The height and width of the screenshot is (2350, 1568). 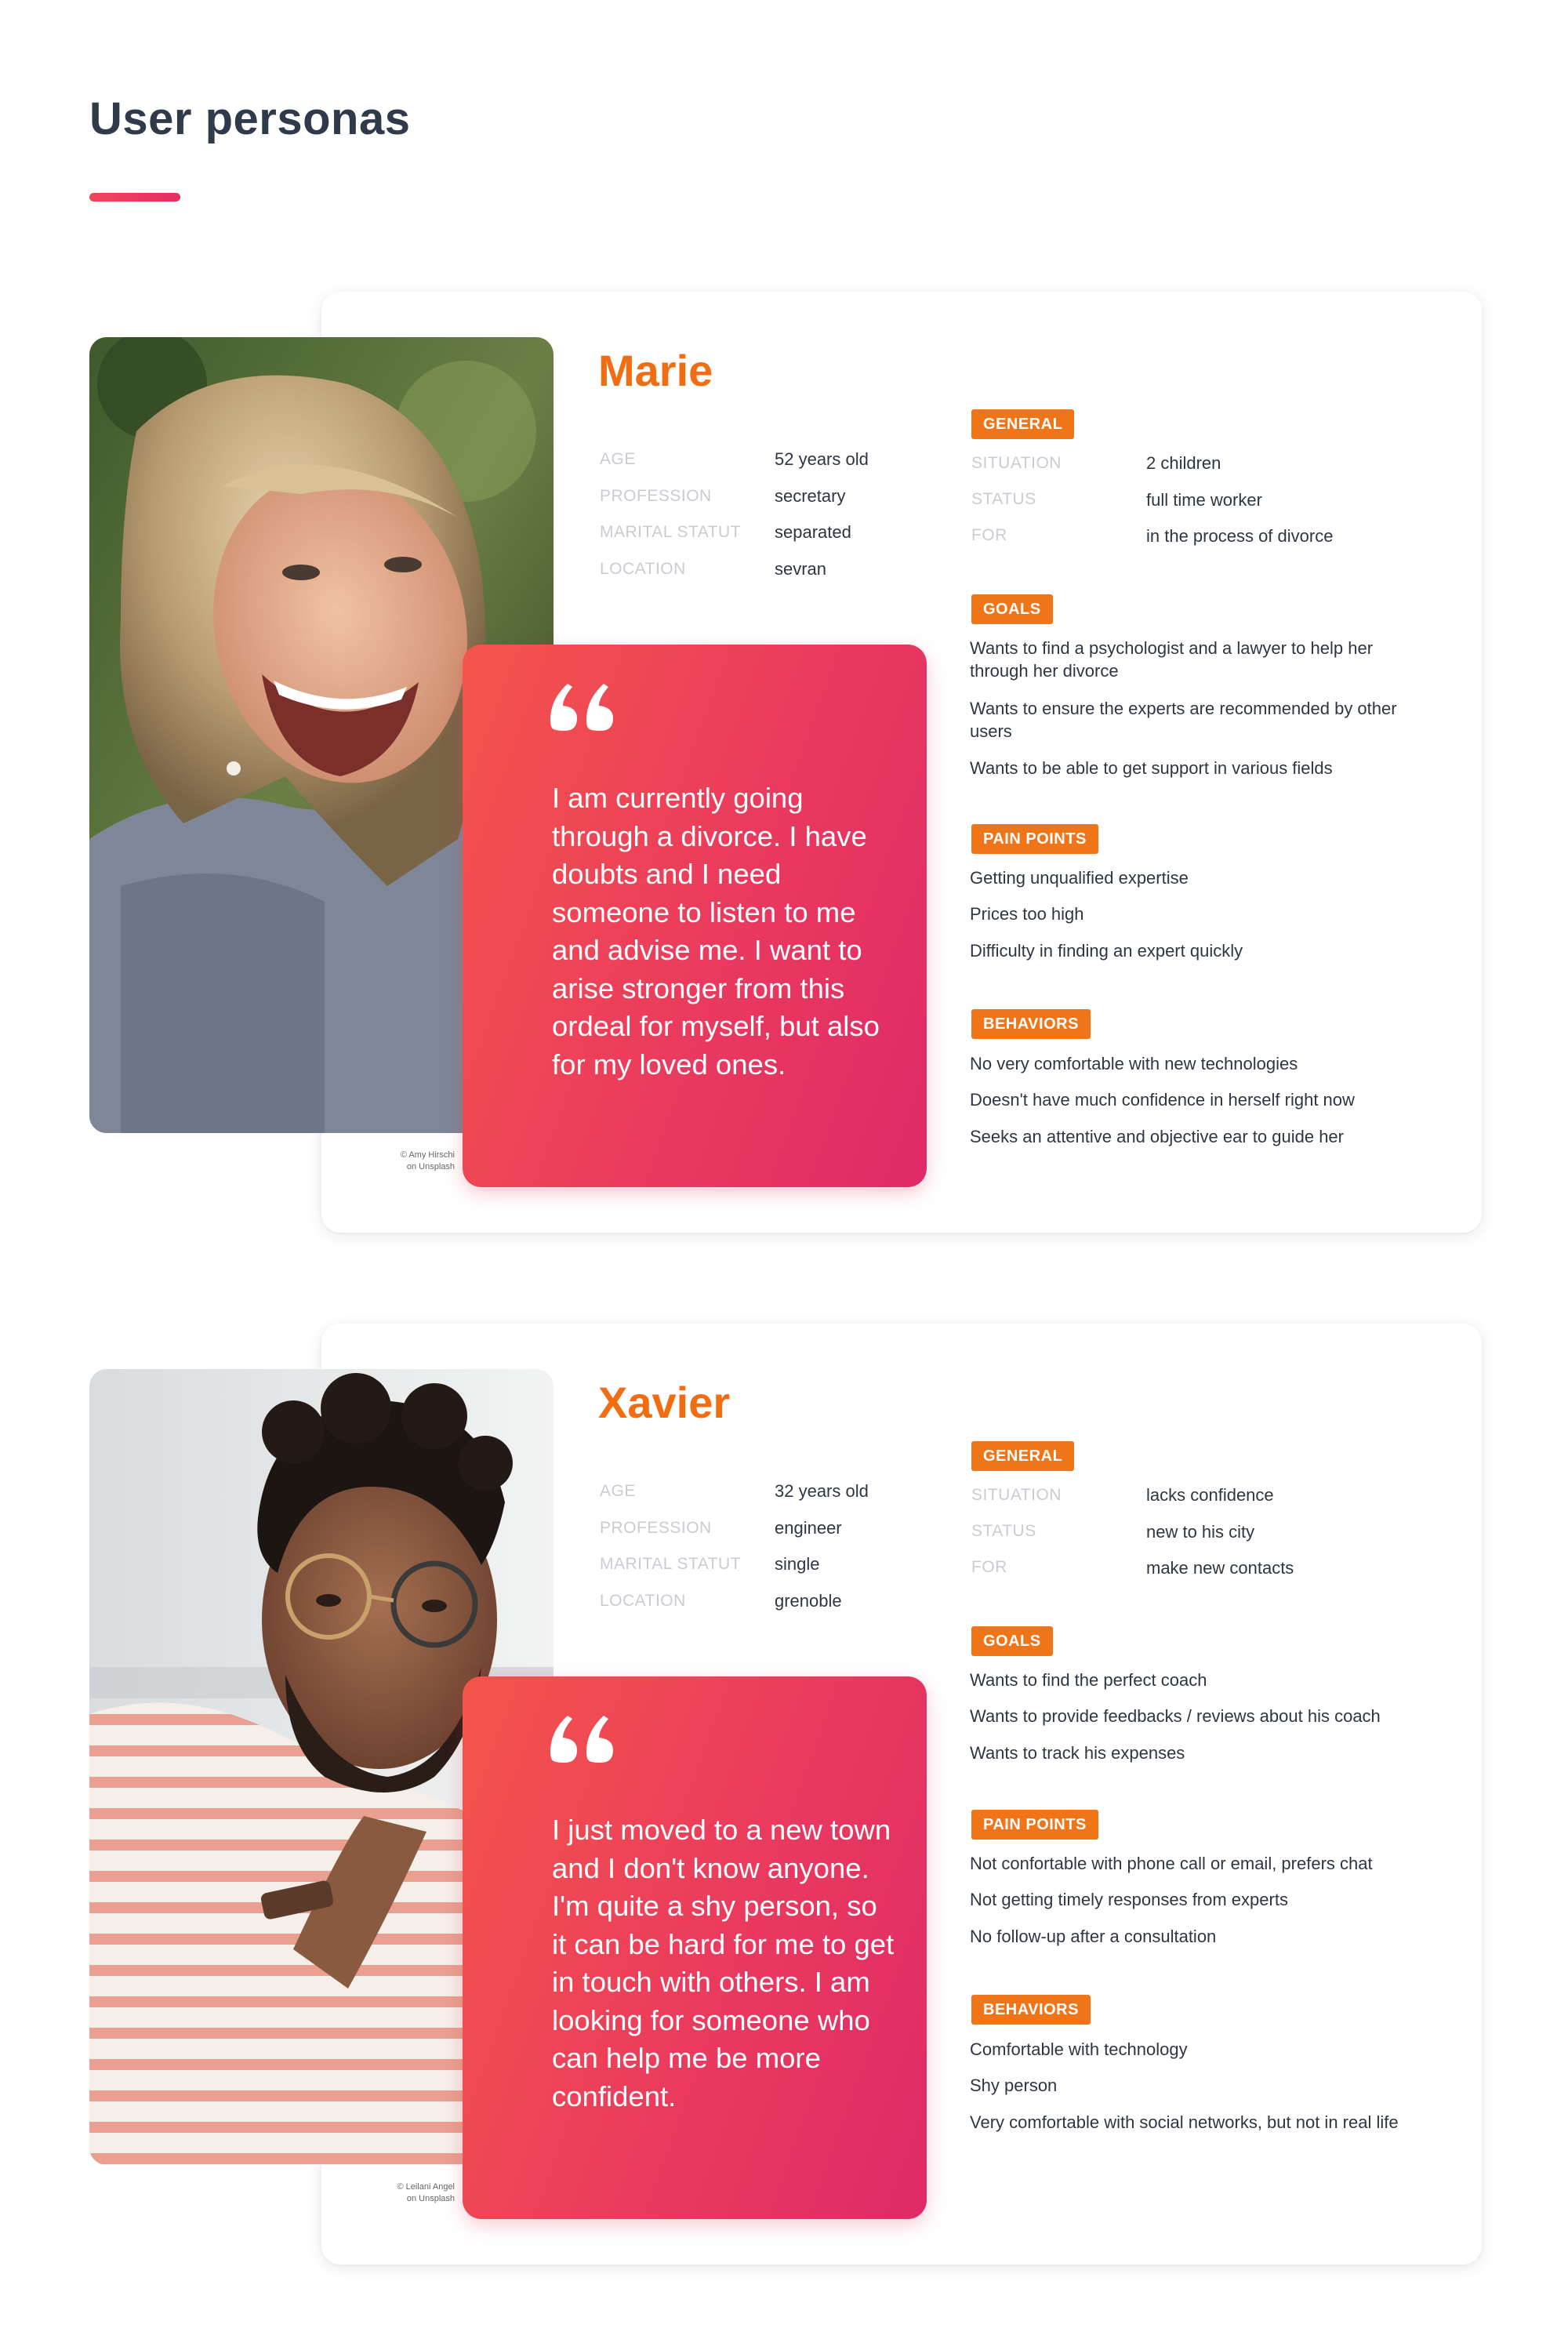 What do you see at coordinates (426, 2192) in the screenshot?
I see `photo-credit: © Leilani Angel on Unsplash` at bounding box center [426, 2192].